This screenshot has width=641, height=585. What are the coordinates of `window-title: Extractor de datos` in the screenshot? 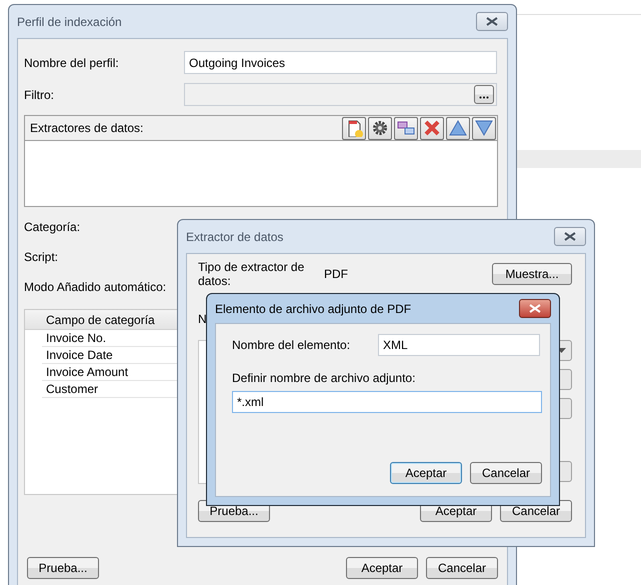 It's located at (235, 237).